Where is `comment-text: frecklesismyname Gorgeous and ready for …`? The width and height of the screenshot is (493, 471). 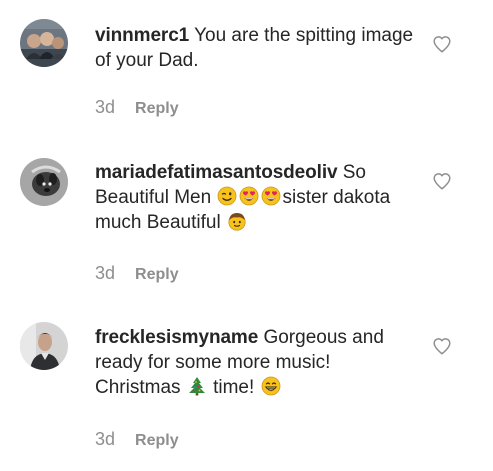 comment-text: frecklesismyname Gorgeous and ready for … is located at coordinates (255, 362).